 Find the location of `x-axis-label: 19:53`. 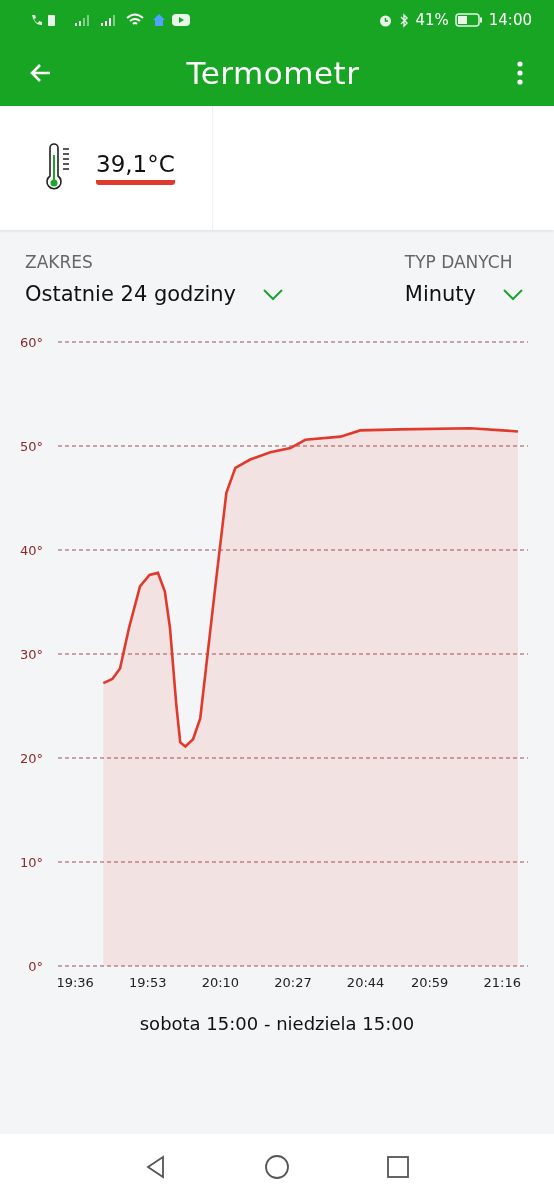

x-axis-label: 19:53 is located at coordinates (148, 982).